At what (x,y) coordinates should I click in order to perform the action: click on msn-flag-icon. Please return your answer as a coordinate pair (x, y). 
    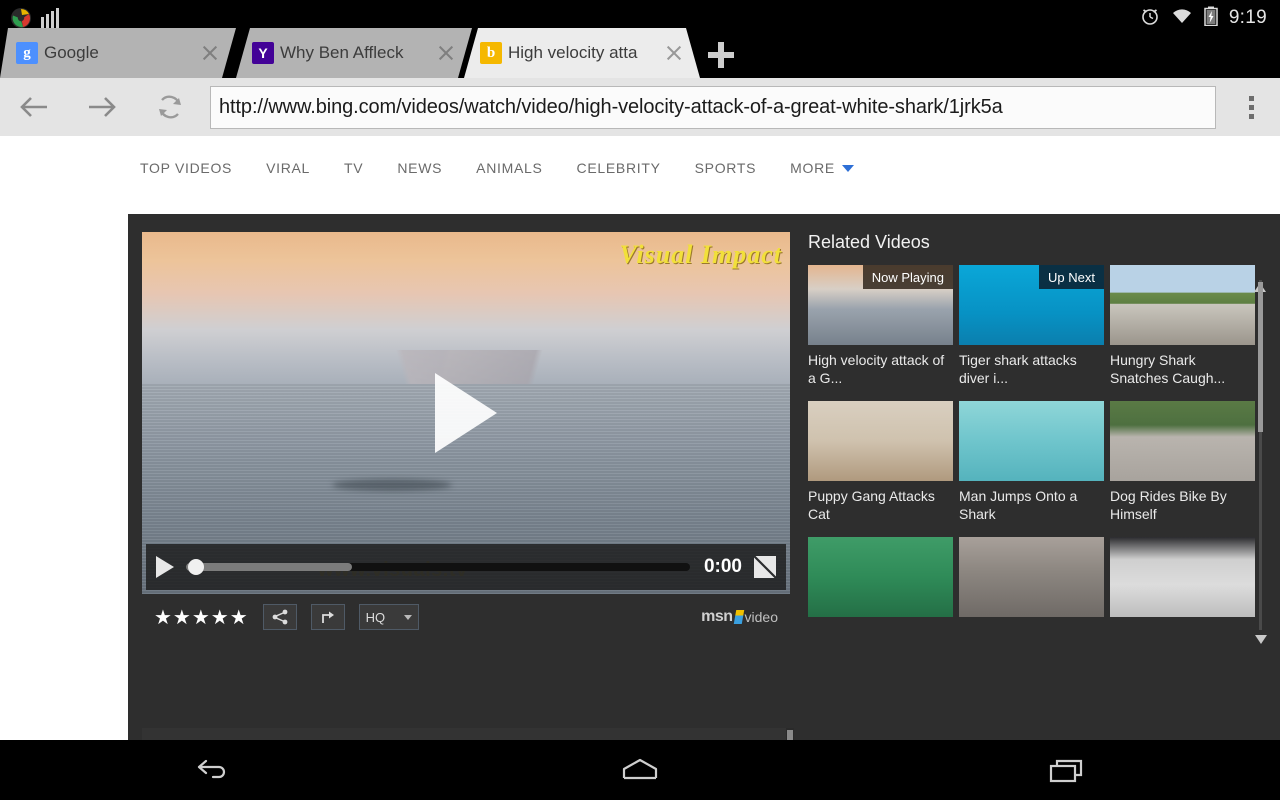
    Looking at the image, I should click on (738, 617).